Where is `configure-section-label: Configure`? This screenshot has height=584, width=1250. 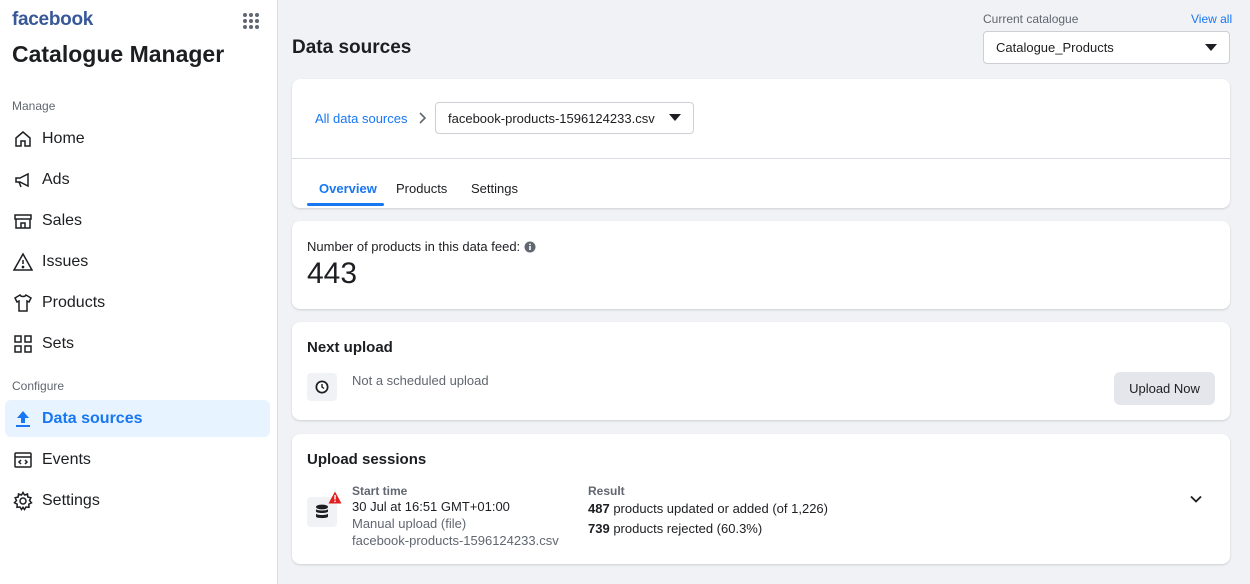
configure-section-label: Configure is located at coordinates (38, 386).